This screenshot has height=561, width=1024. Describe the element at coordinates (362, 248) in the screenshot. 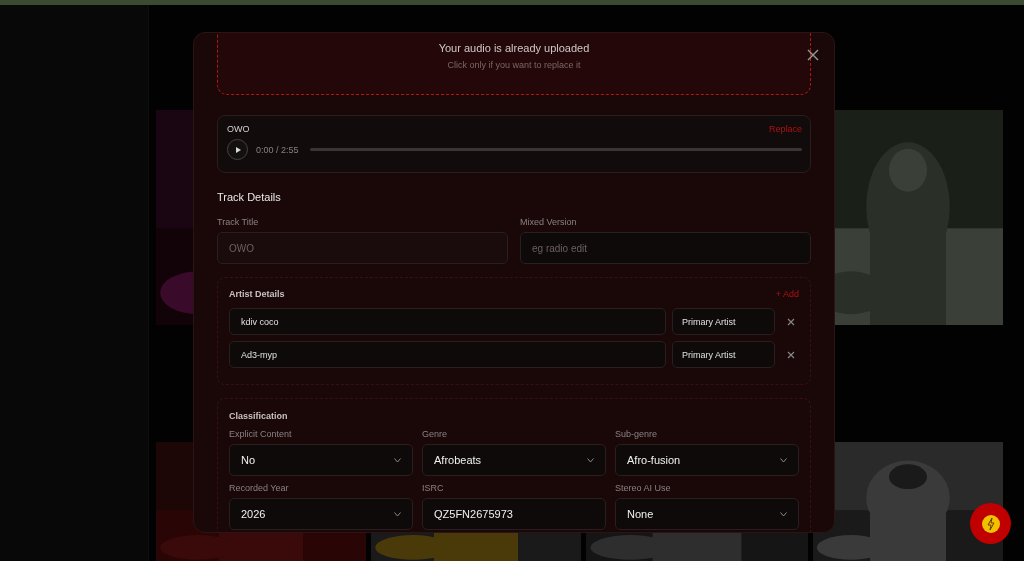

I see `input-field: OWO` at that location.